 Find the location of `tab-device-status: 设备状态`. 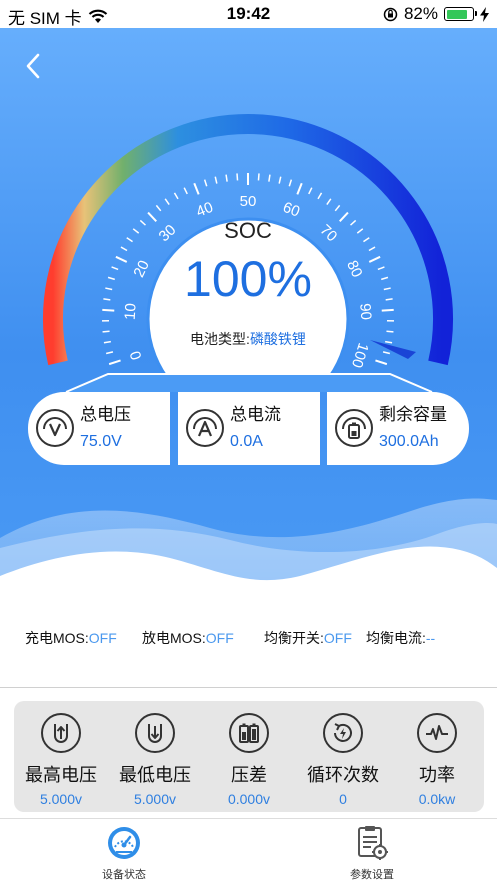

tab-device-status: 设备状态 is located at coordinates (124, 851).